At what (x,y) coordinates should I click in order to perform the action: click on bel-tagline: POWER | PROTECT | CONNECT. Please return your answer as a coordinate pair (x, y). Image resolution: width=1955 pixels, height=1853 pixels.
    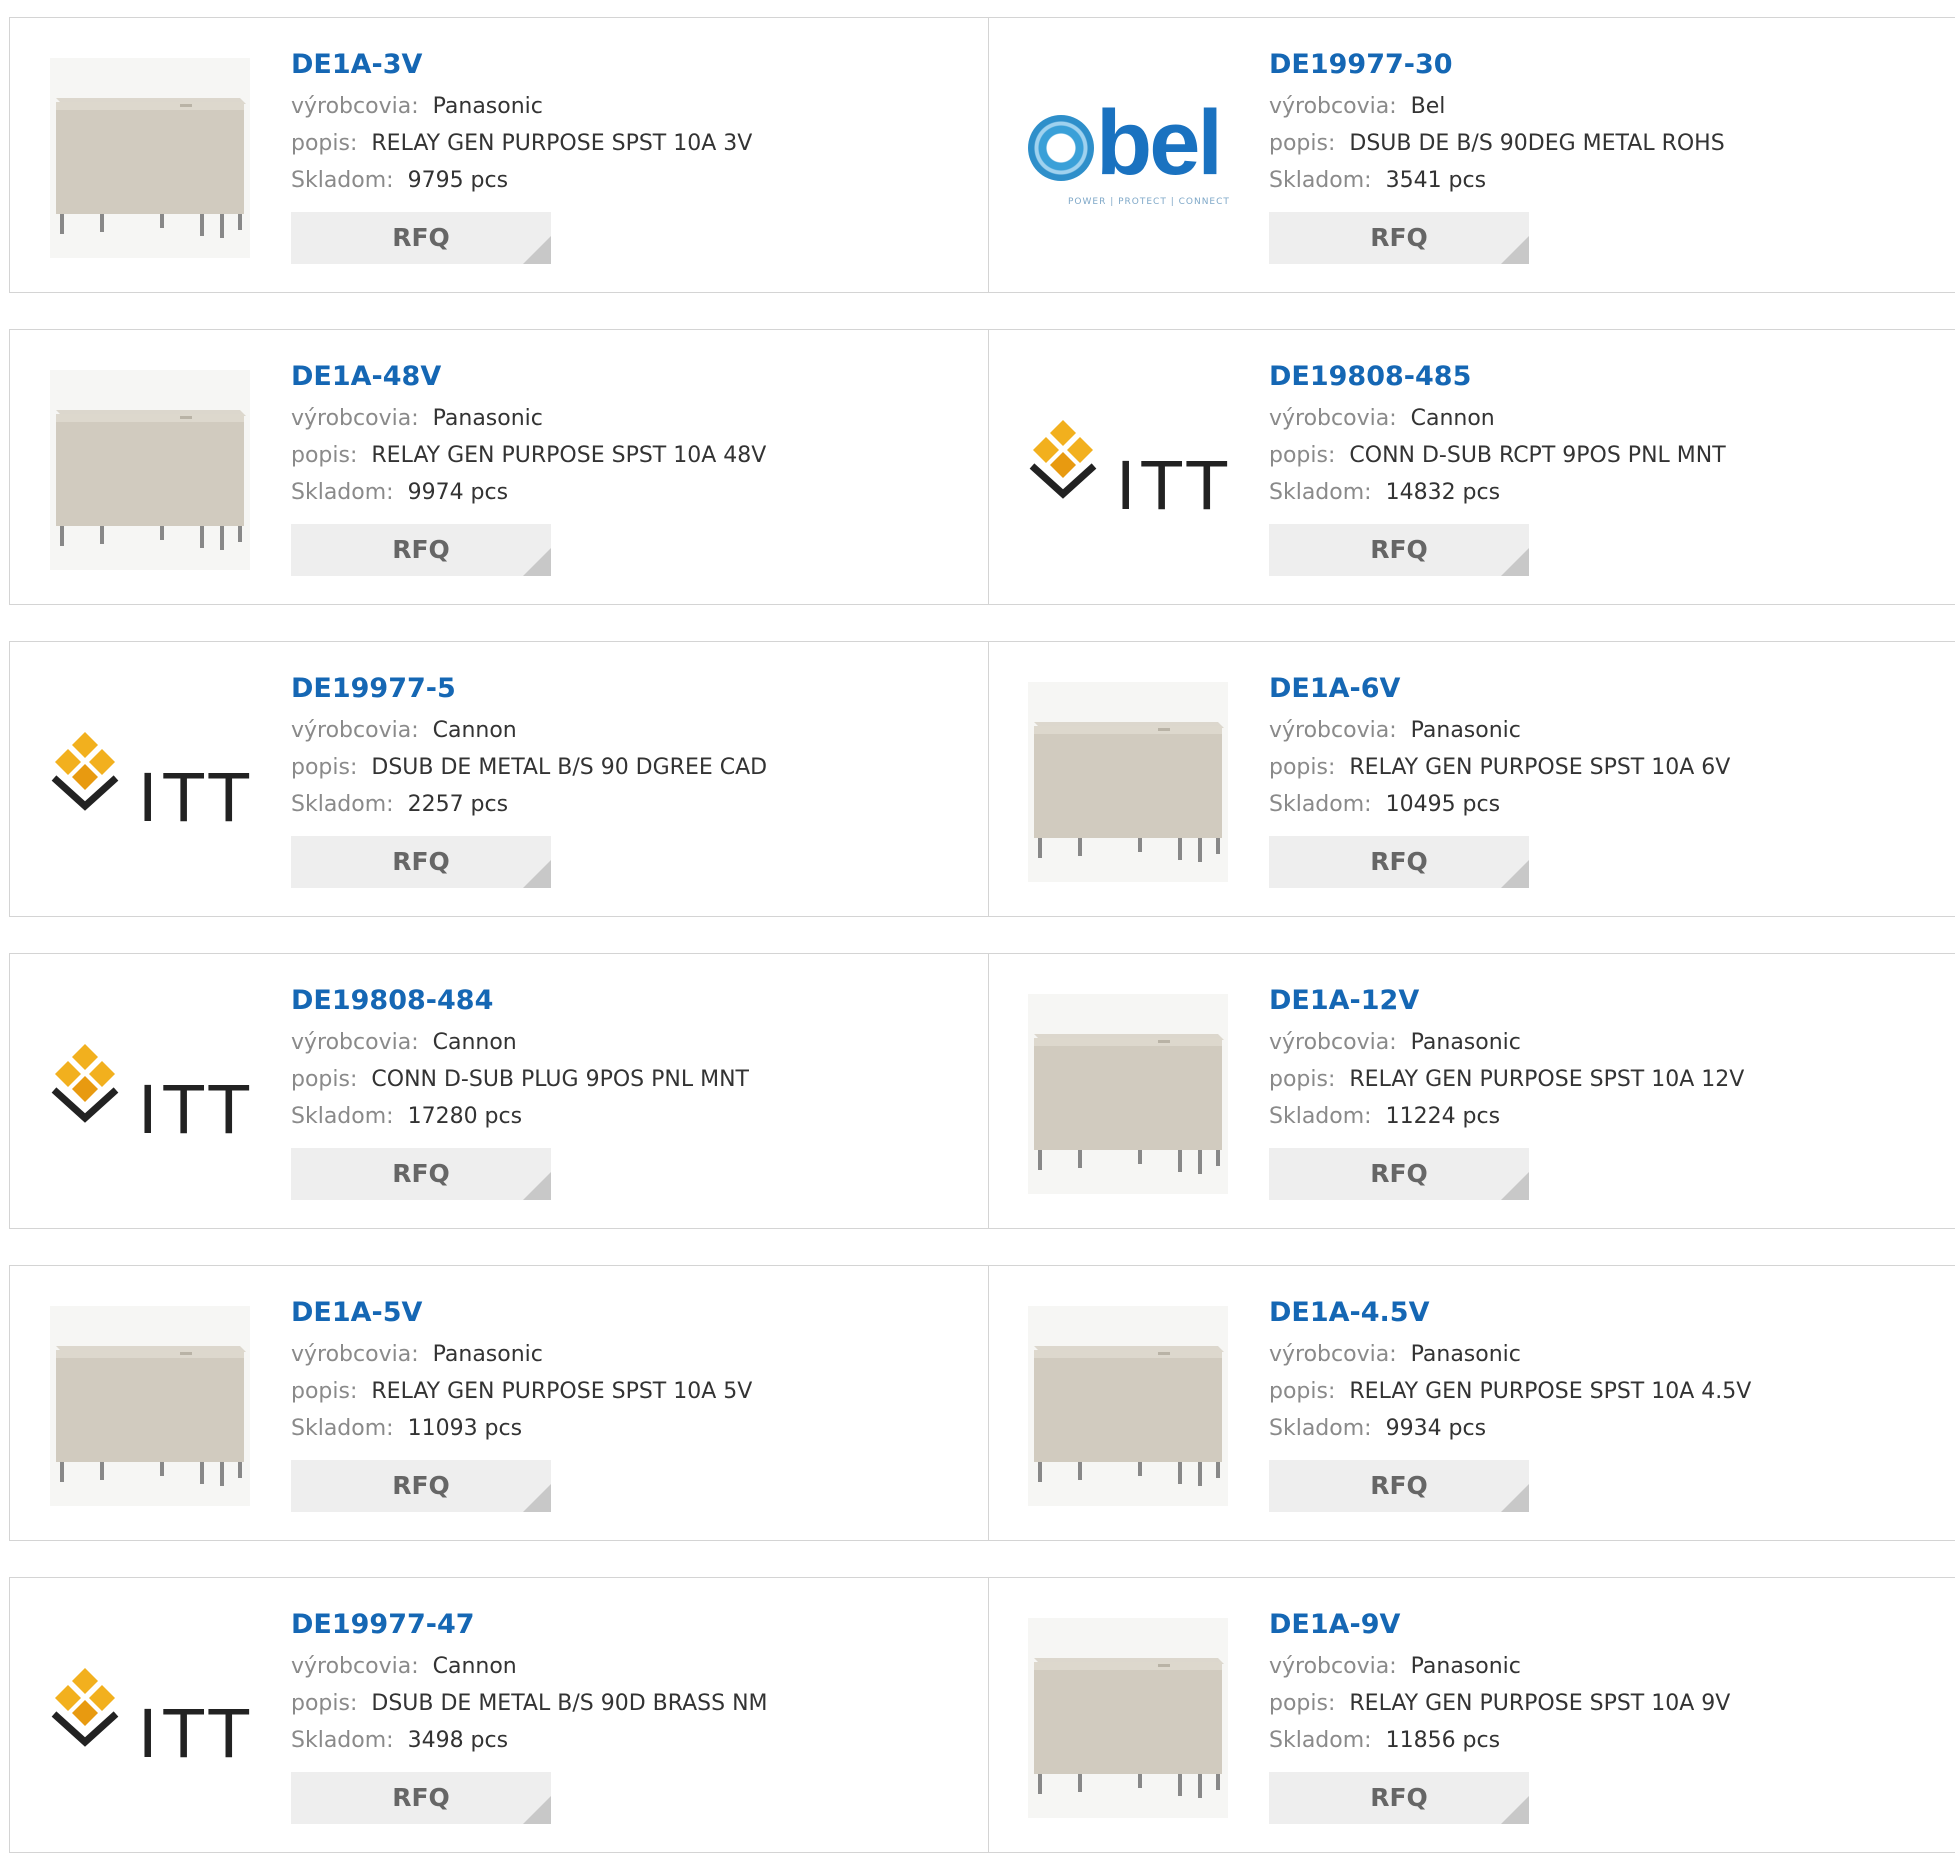
    Looking at the image, I should click on (1149, 202).